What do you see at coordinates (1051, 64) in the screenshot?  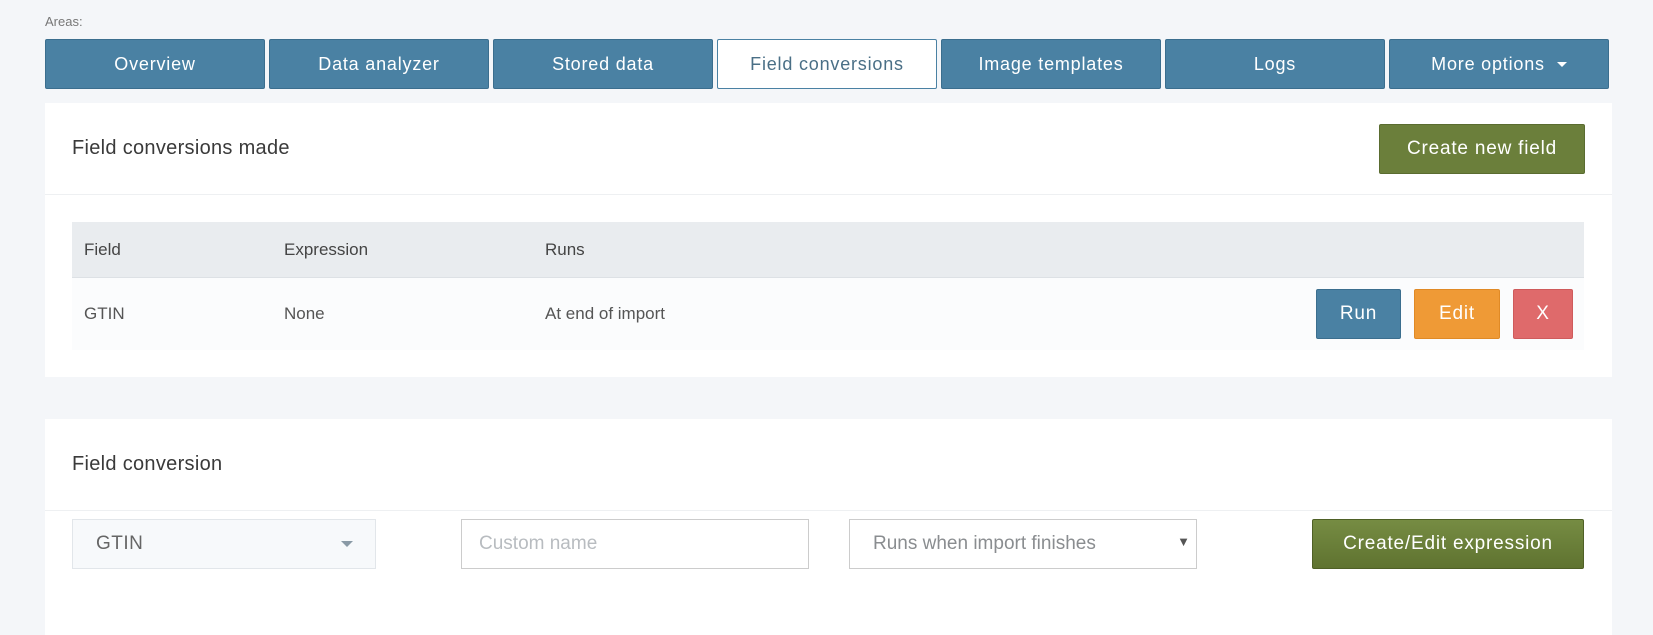 I see `tab-image-templates: Image templates` at bounding box center [1051, 64].